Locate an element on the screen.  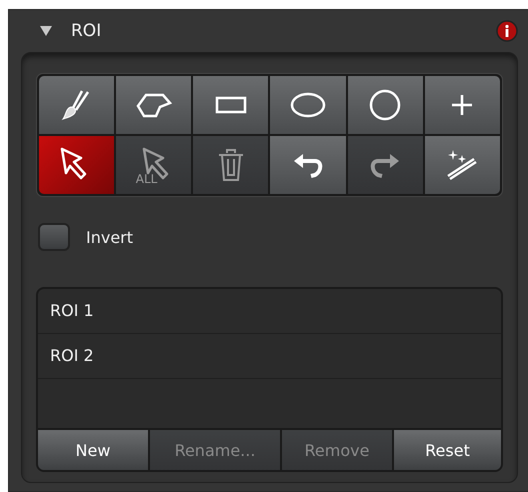
point-tool-button is located at coordinates (462, 105).